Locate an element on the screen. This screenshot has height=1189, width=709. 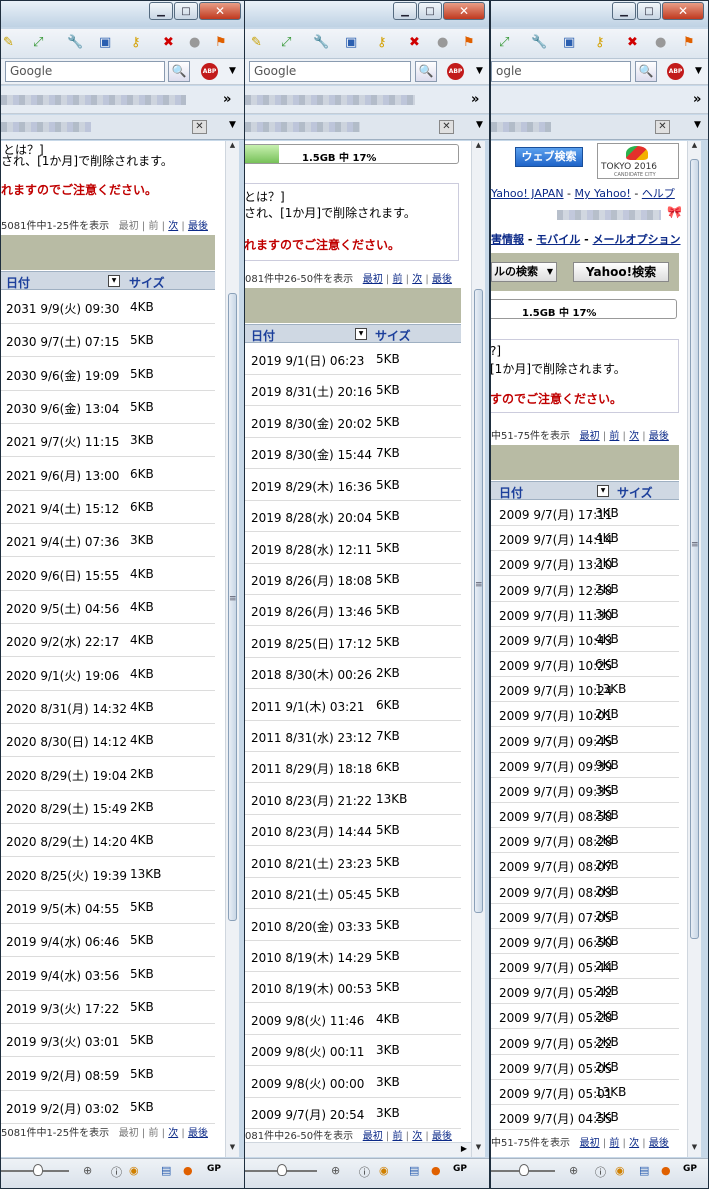
my-yahoo-link: My Yahoo! is located at coordinates (603, 193).